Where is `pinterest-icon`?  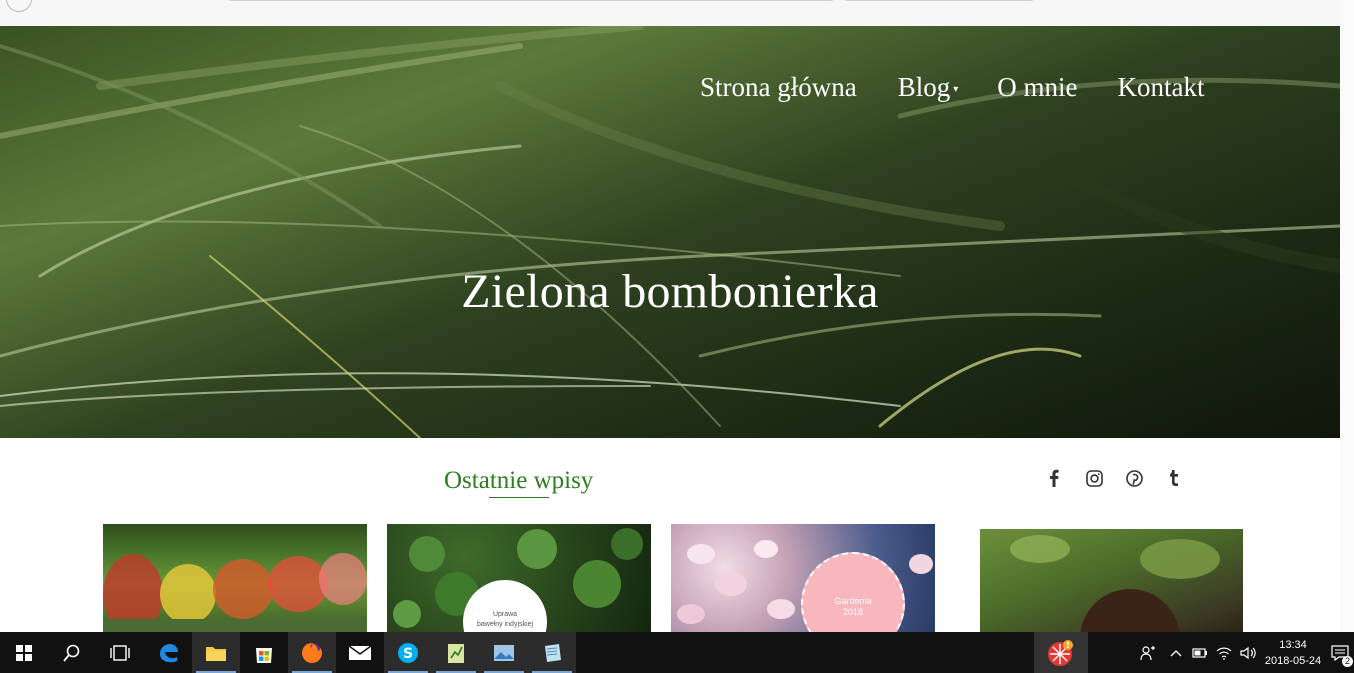
pinterest-icon is located at coordinates (1134, 478).